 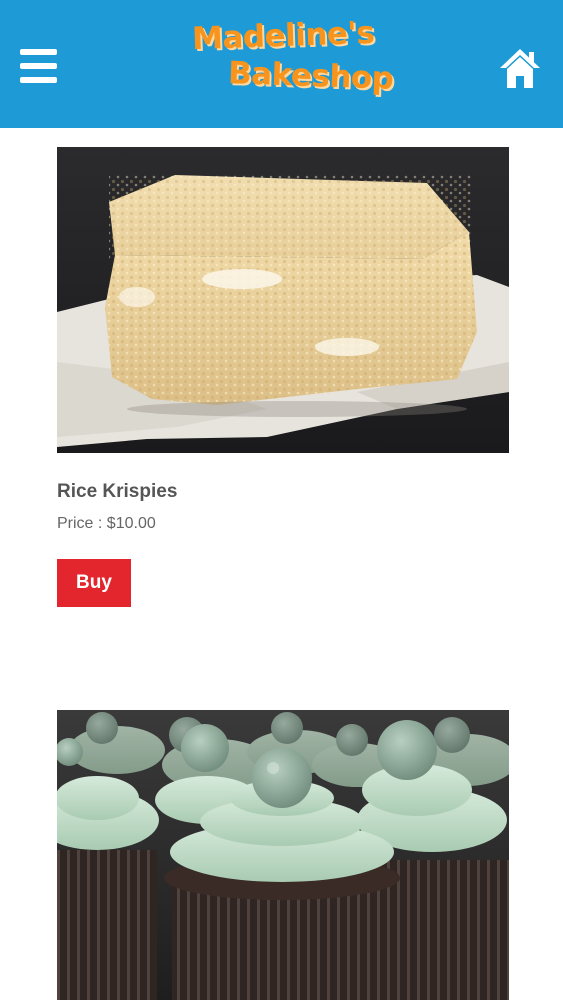 I want to click on price-value: $10.00, so click(x=131, y=523).